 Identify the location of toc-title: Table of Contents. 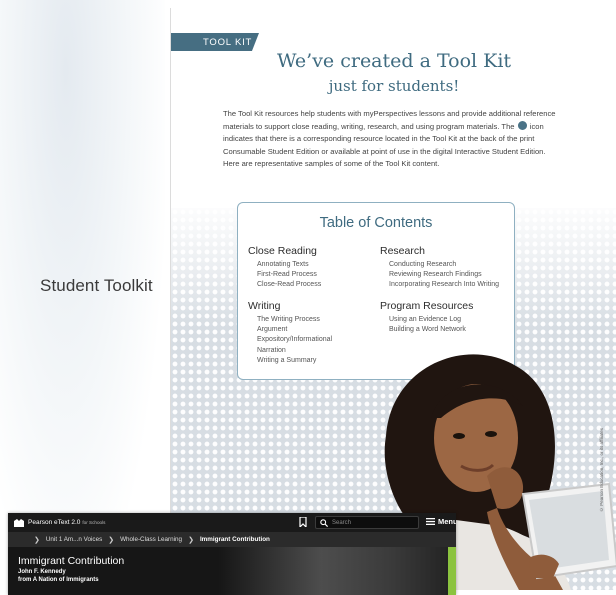
(376, 223).